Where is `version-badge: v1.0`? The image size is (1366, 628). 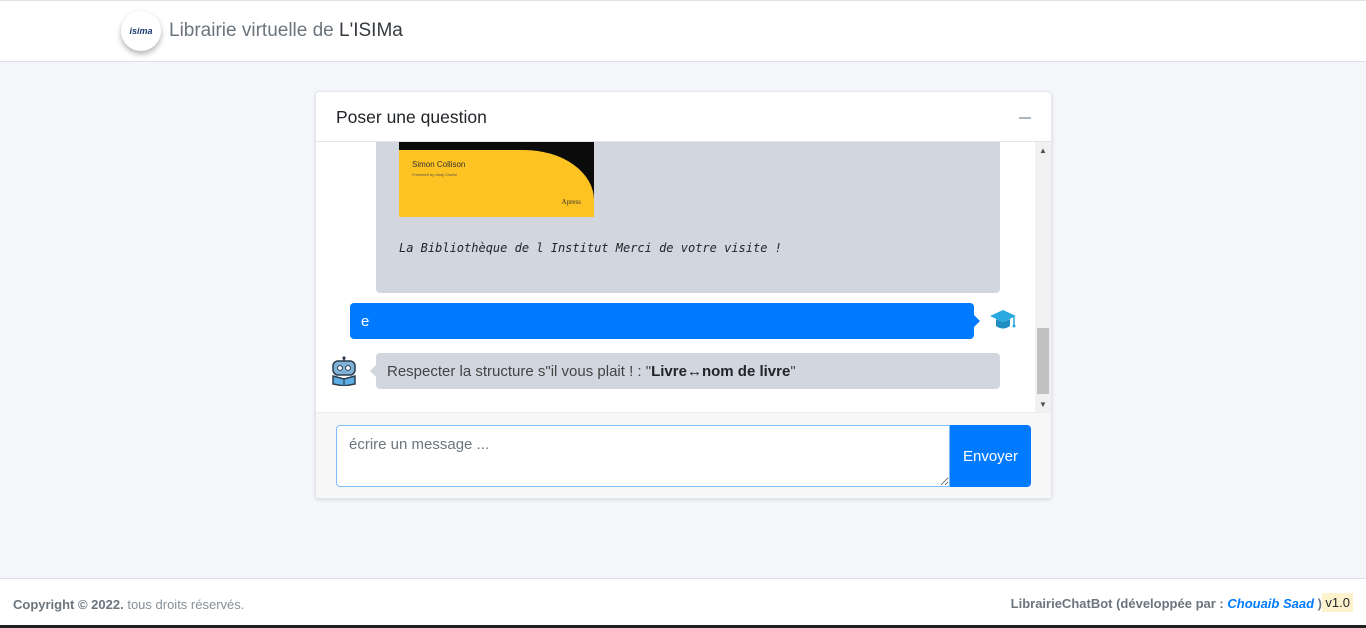 version-badge: v1.0 is located at coordinates (1337, 602).